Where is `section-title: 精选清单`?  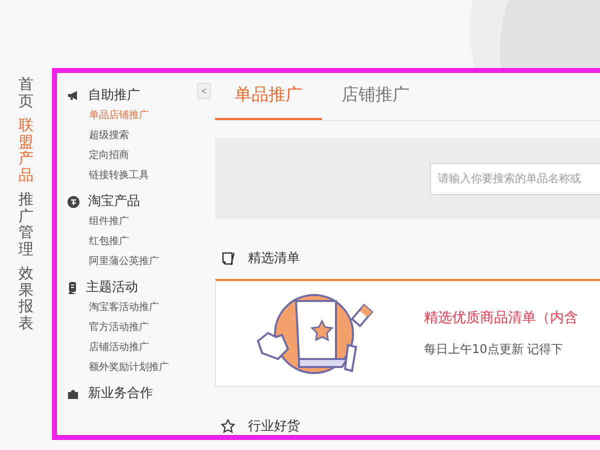
section-title: 精选清单 is located at coordinates (274, 259).